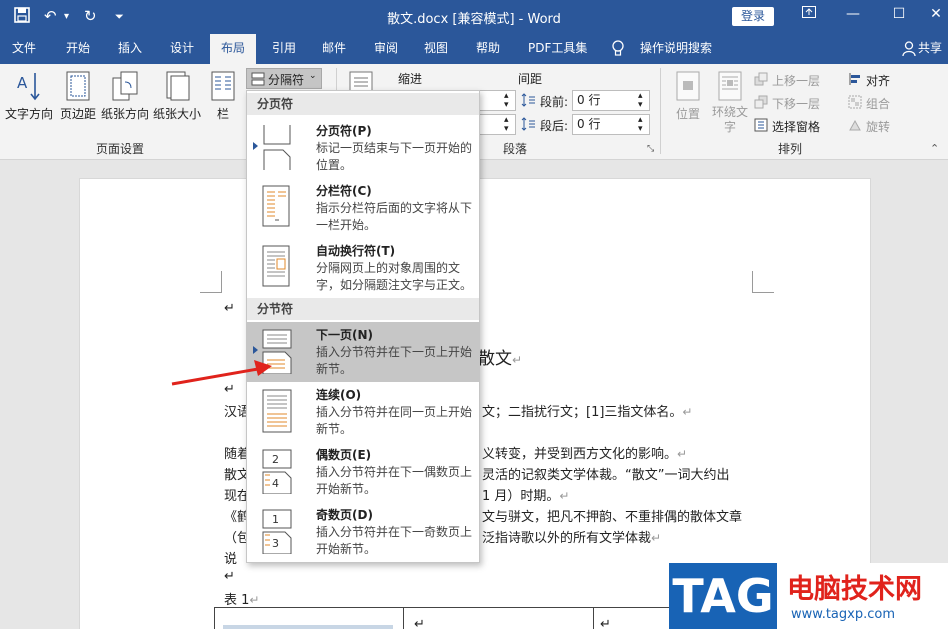 The width and height of the screenshot is (948, 629). I want to click on indent-label: 缩进, so click(410, 79).